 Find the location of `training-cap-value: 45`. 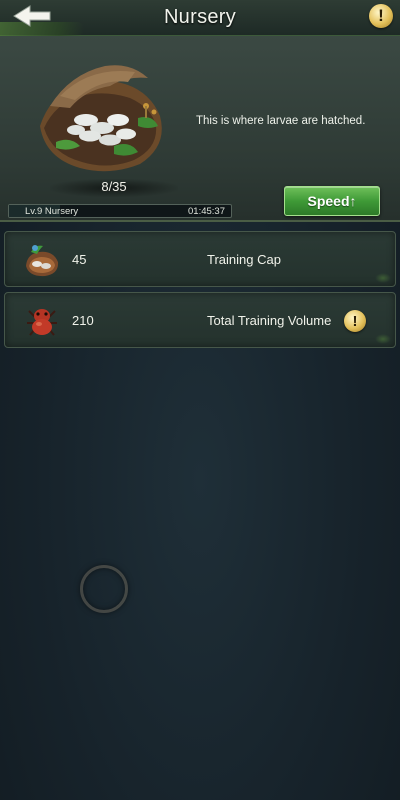

training-cap-value: 45 is located at coordinates (79, 259).